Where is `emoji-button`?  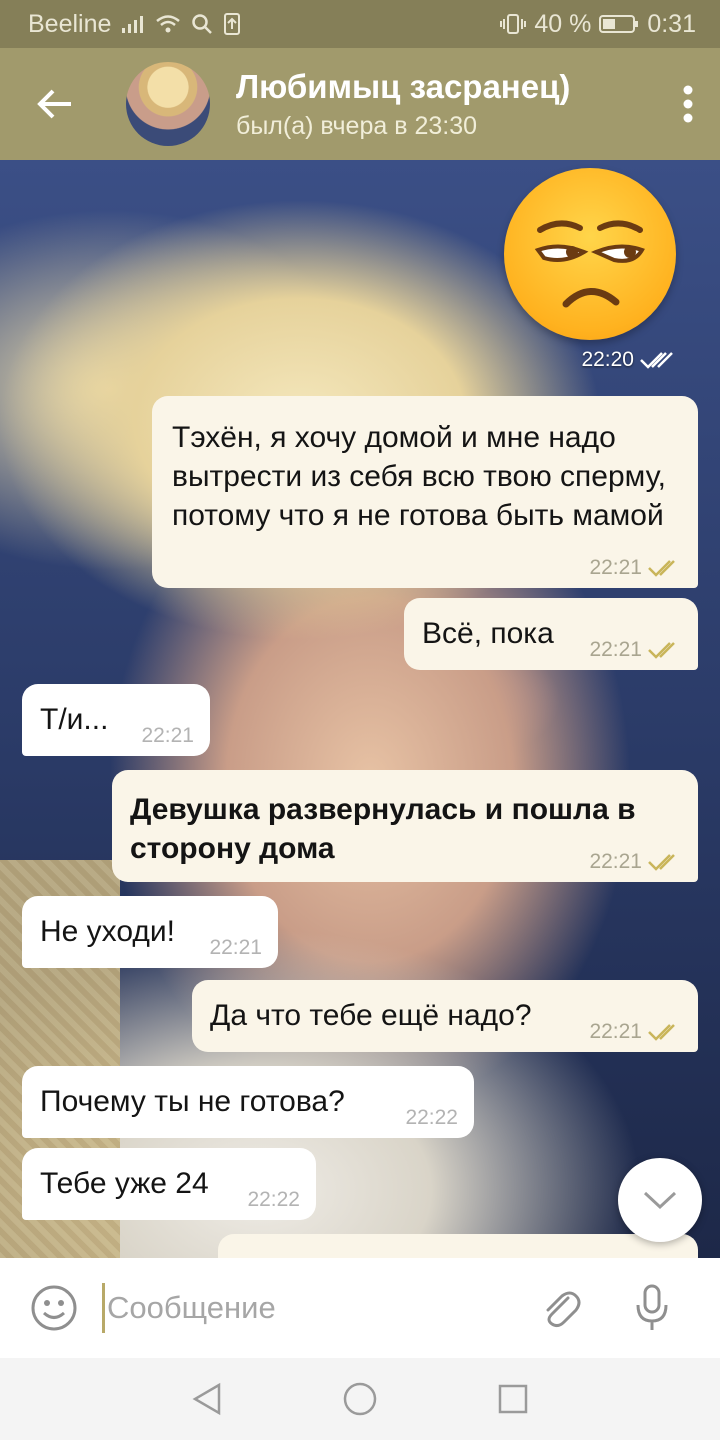 emoji-button is located at coordinates (54, 1308).